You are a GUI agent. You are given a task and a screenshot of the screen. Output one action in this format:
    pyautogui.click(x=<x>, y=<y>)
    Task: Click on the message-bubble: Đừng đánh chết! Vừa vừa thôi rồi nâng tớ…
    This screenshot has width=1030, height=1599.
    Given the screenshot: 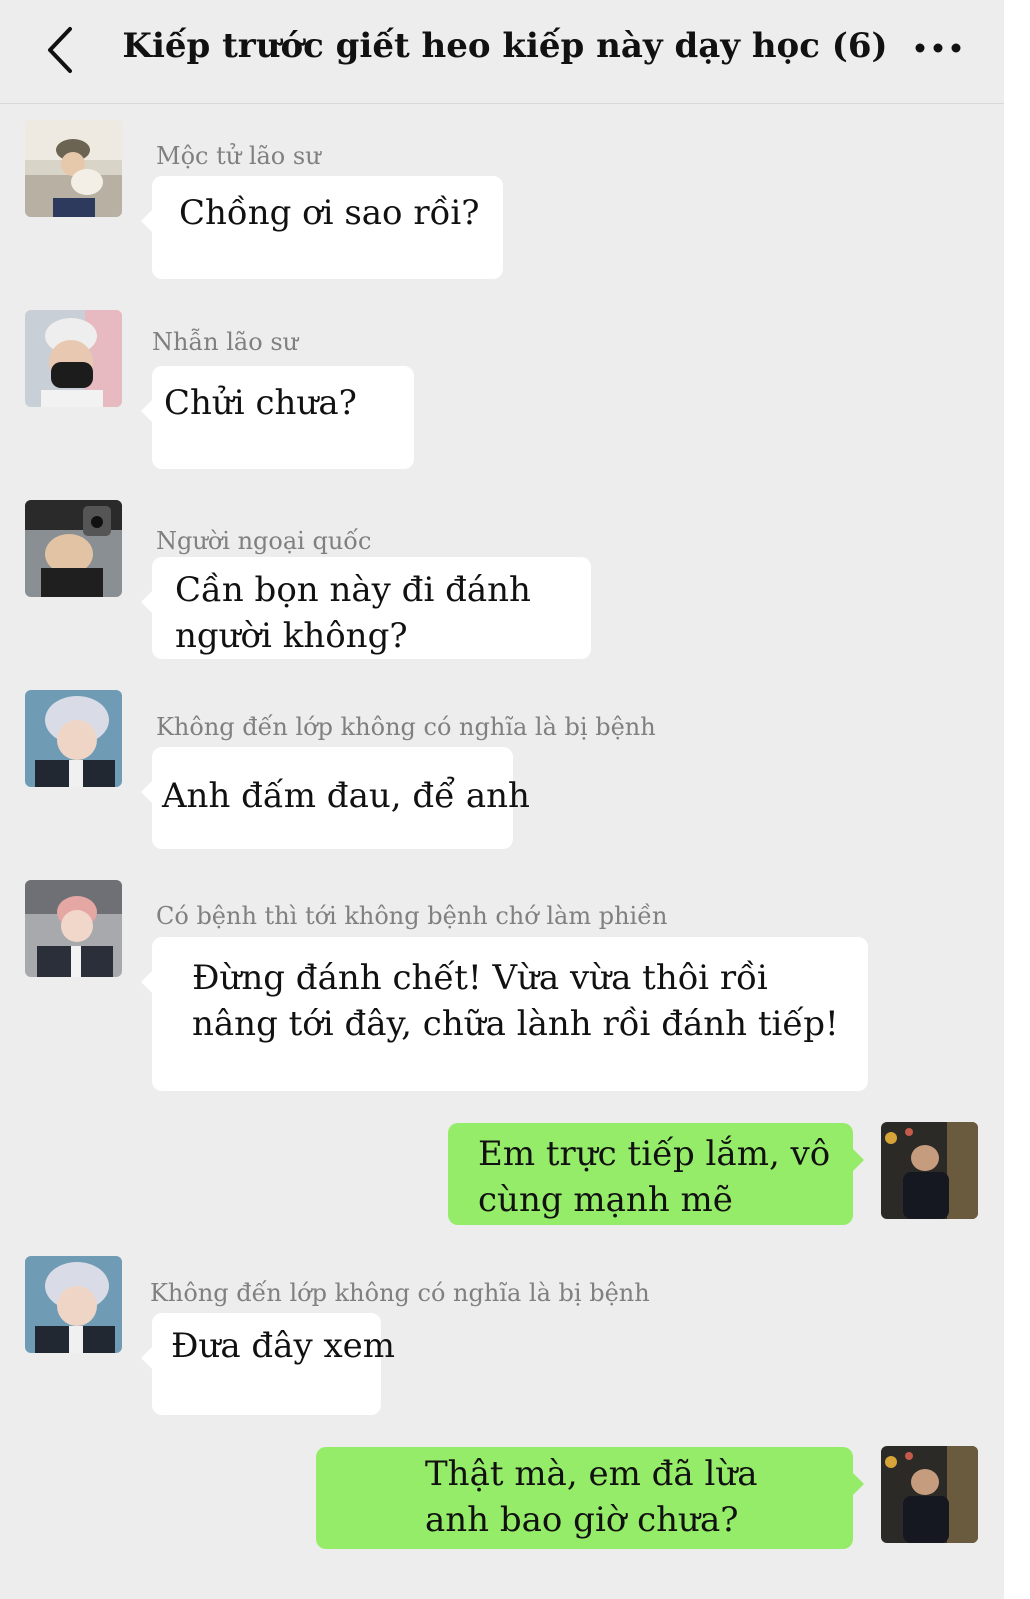 What is the action you would take?
    pyautogui.click(x=504, y=1014)
    